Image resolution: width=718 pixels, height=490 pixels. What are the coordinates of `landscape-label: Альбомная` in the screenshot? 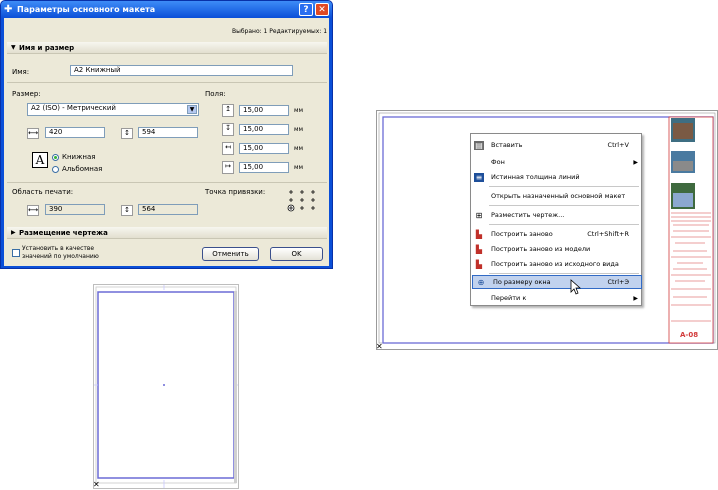 It's located at (82, 169).